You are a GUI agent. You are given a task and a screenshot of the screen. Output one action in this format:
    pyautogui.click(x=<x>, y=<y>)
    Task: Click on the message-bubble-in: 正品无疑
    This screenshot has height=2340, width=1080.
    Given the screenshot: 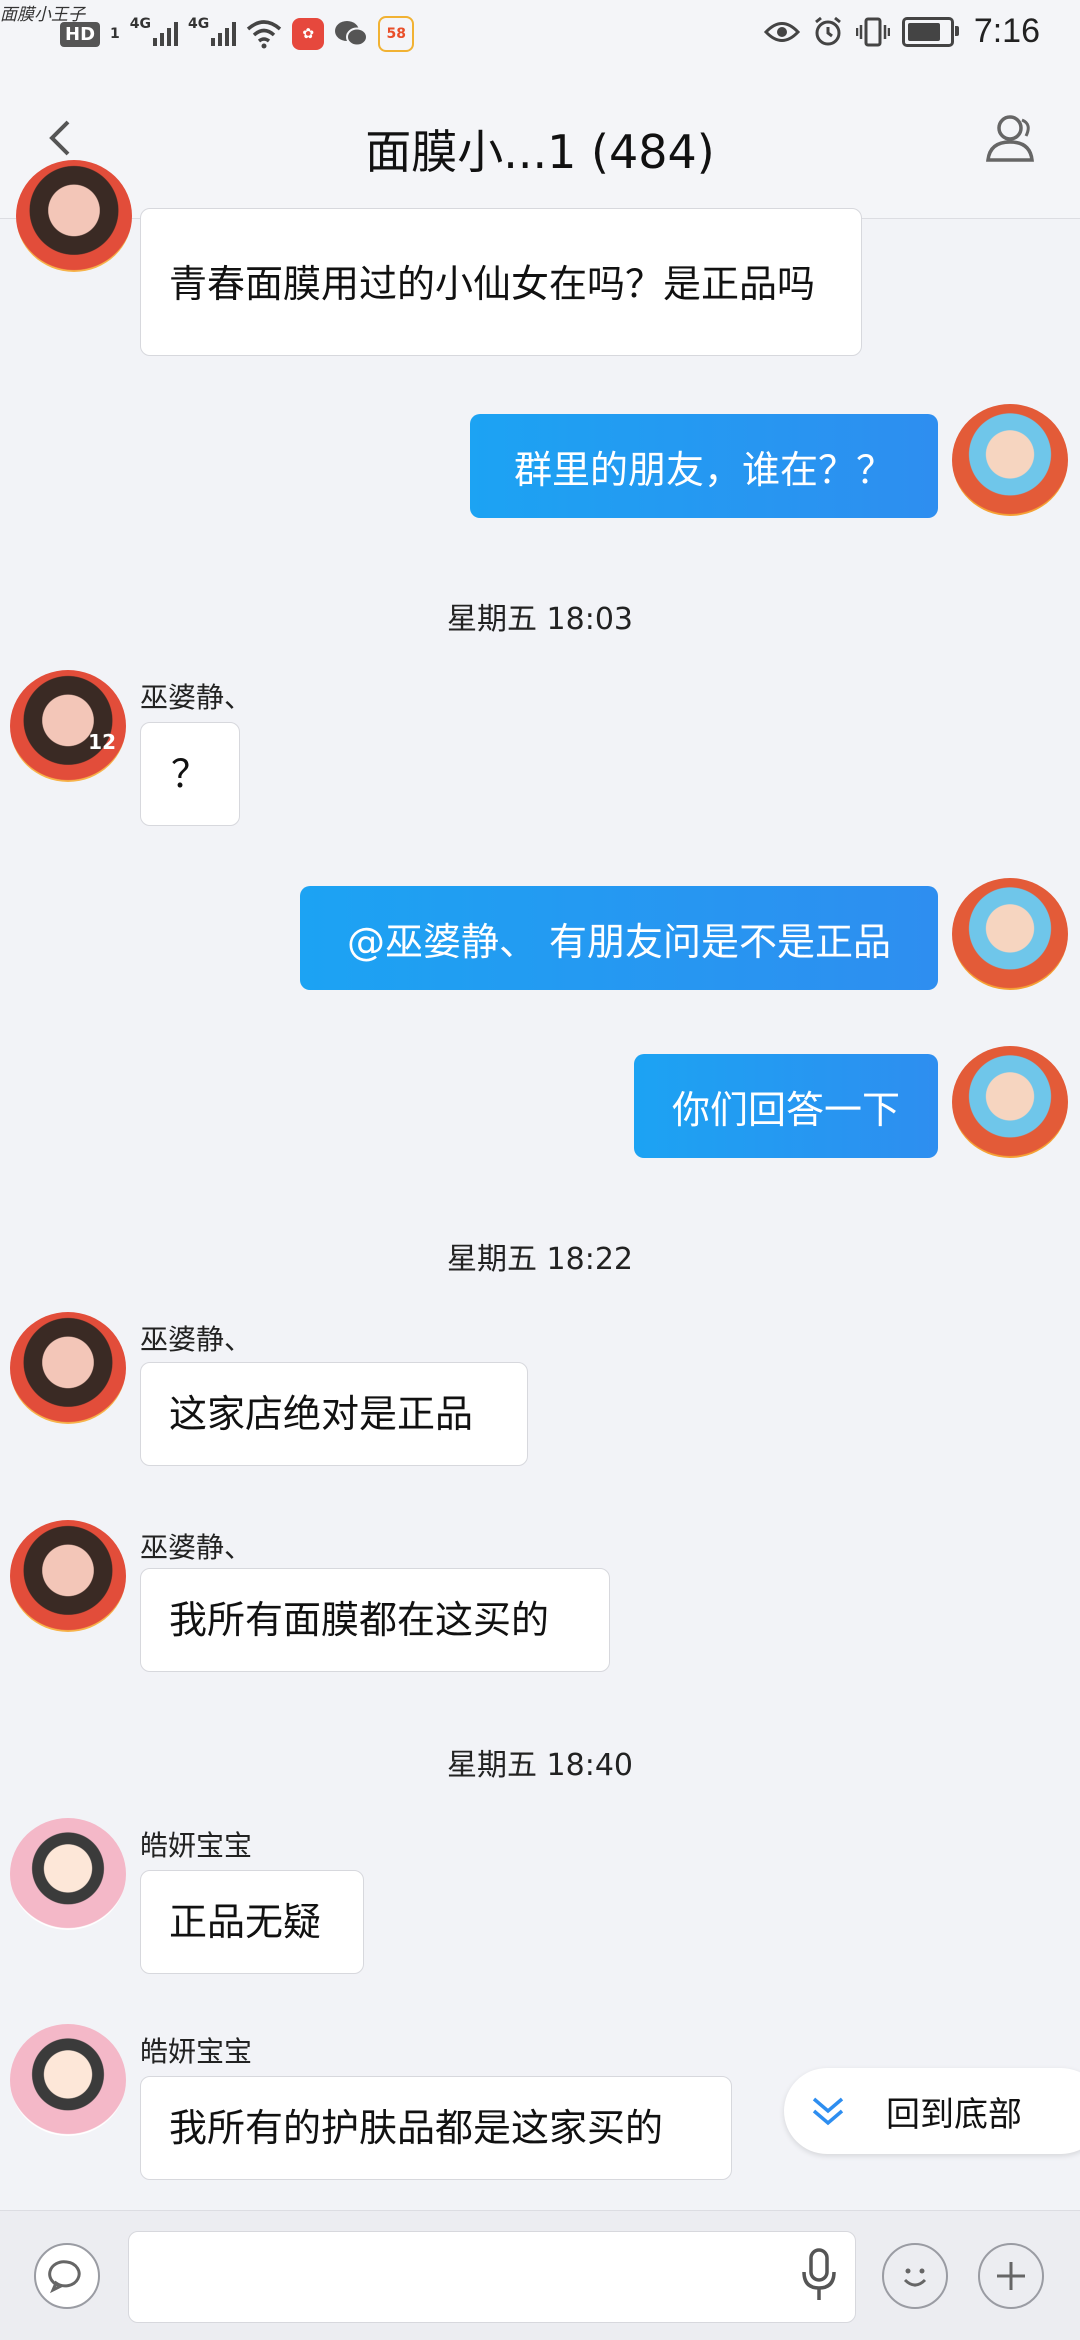 What is the action you would take?
    pyautogui.click(x=252, y=1922)
    